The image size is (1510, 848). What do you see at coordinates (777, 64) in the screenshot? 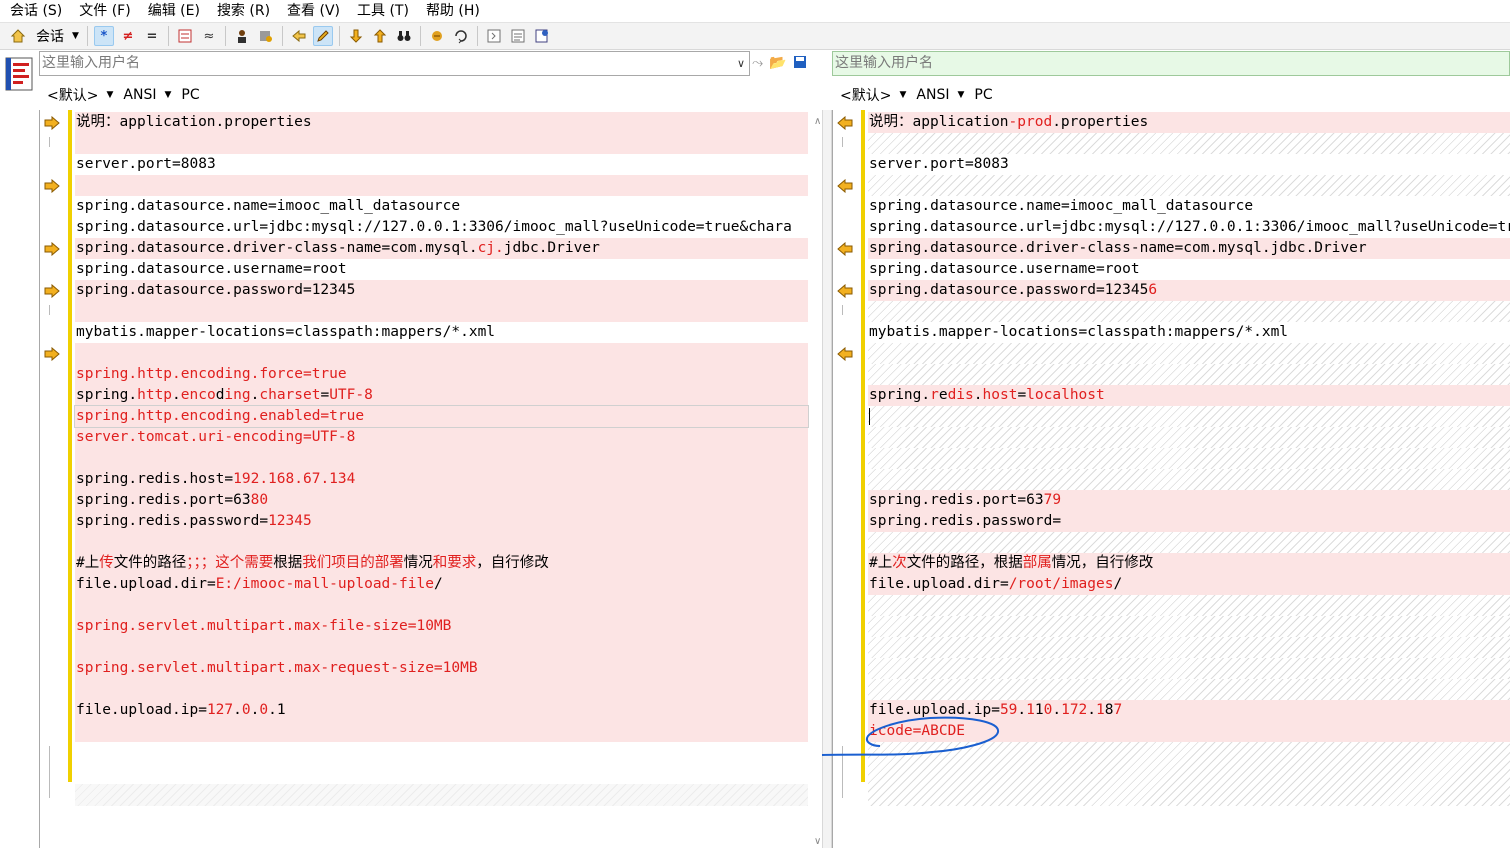
I see `open-folder-icon: 📂` at bounding box center [777, 64].